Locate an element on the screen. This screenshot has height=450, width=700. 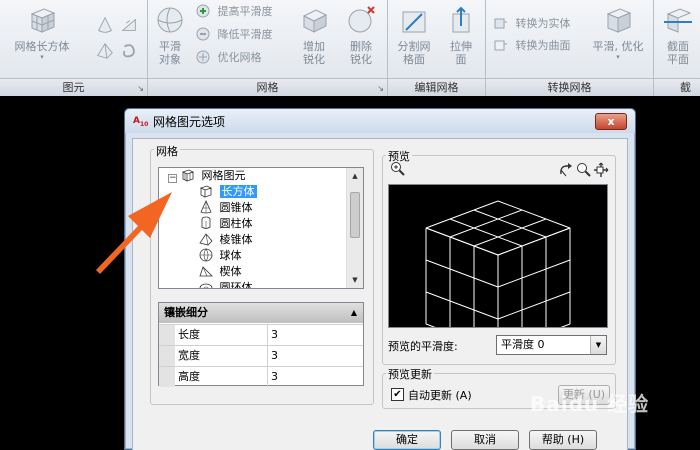
props-header: 镶嵌细分 ▲ is located at coordinates (261, 313).